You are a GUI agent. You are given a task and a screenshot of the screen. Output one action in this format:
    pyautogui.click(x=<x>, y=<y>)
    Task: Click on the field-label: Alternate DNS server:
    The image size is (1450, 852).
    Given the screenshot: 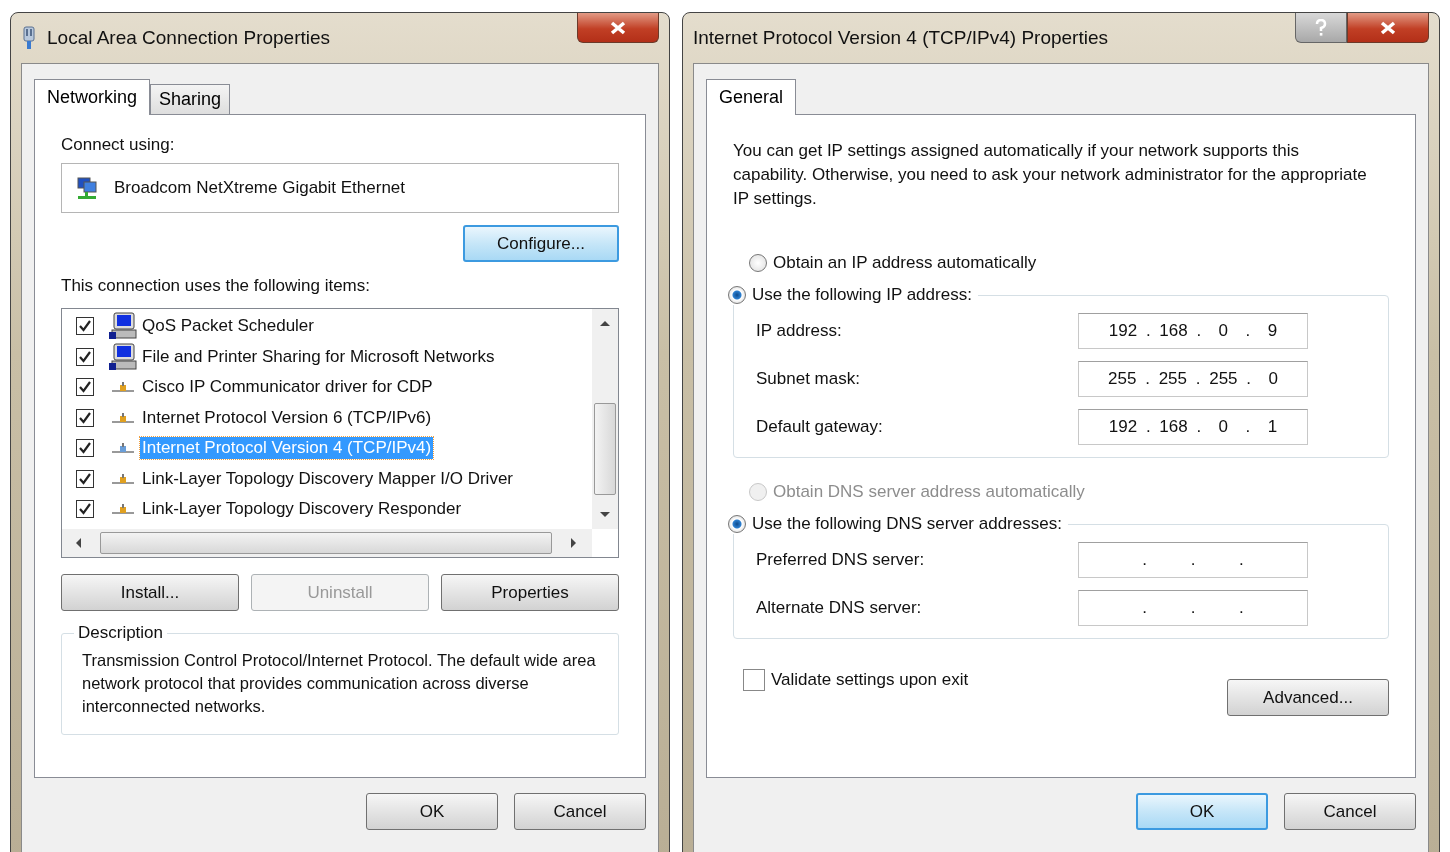 What is the action you would take?
    pyautogui.click(x=839, y=608)
    